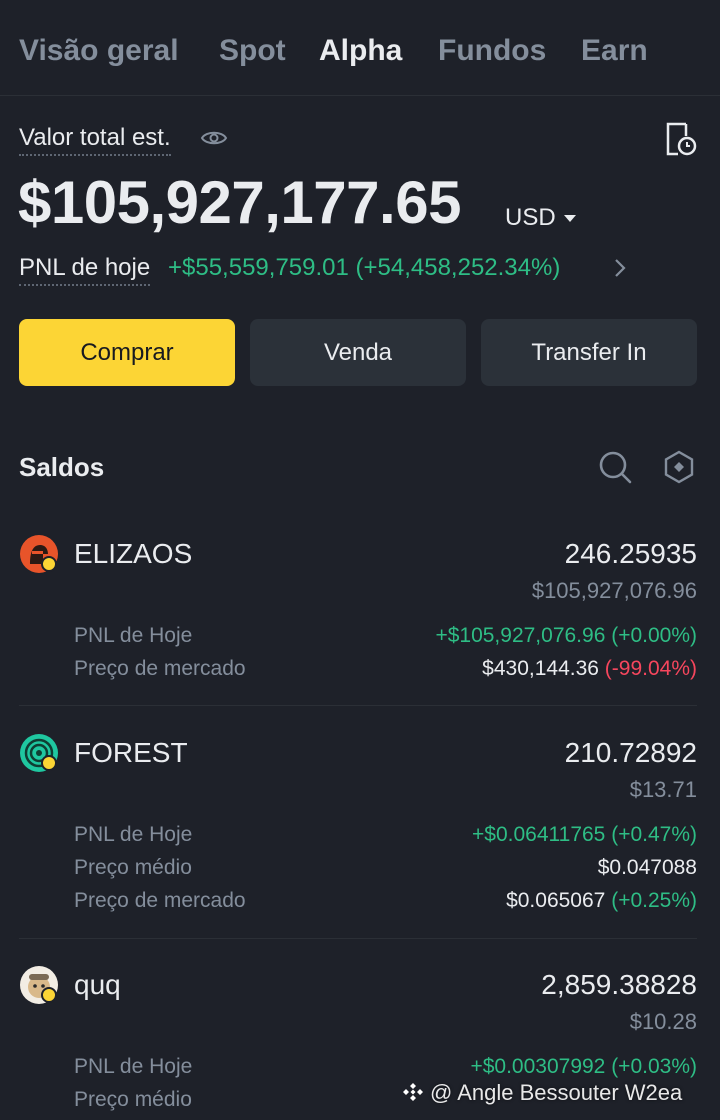 The height and width of the screenshot is (1120, 720). What do you see at coordinates (85, 270) in the screenshot?
I see `pnl-today-label: PNL de hoje` at bounding box center [85, 270].